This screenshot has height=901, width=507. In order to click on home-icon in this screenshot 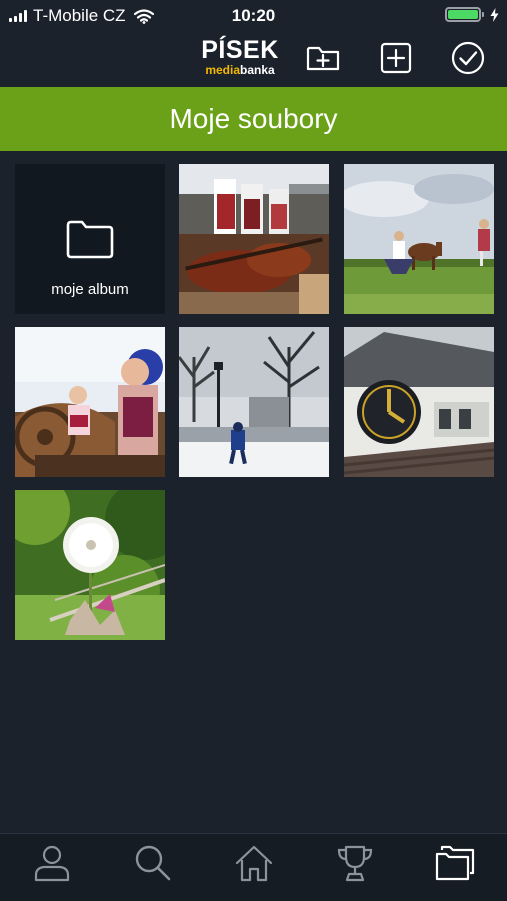, I will do `click(254, 863)`.